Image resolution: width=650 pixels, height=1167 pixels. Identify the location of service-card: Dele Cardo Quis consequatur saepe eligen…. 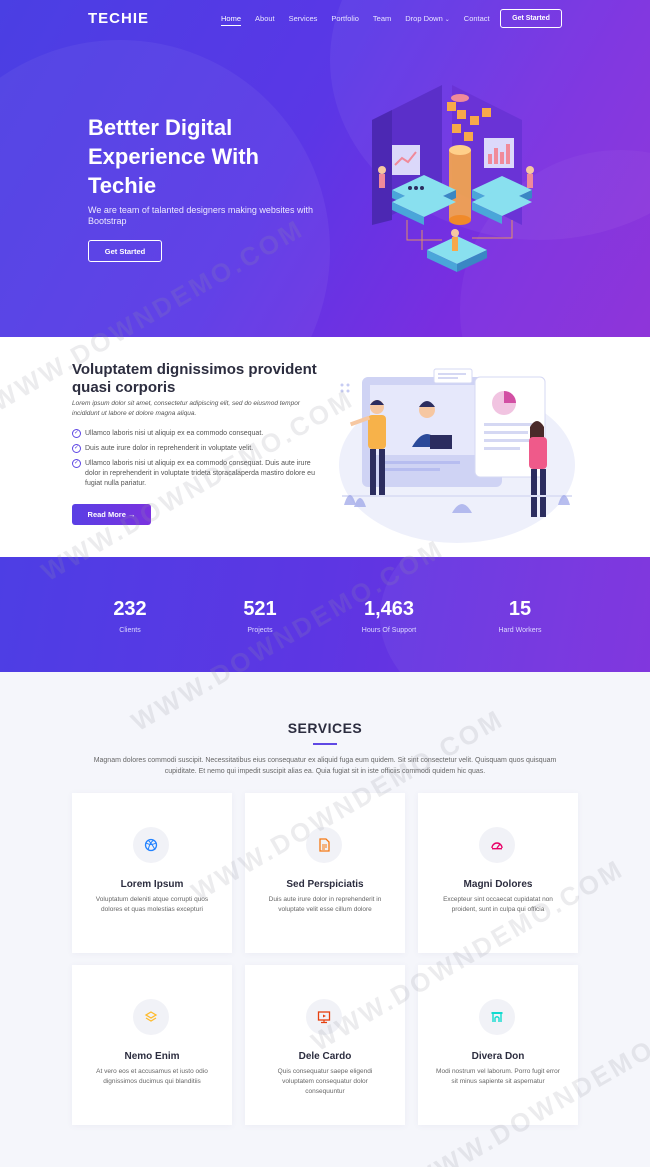
(325, 1045).